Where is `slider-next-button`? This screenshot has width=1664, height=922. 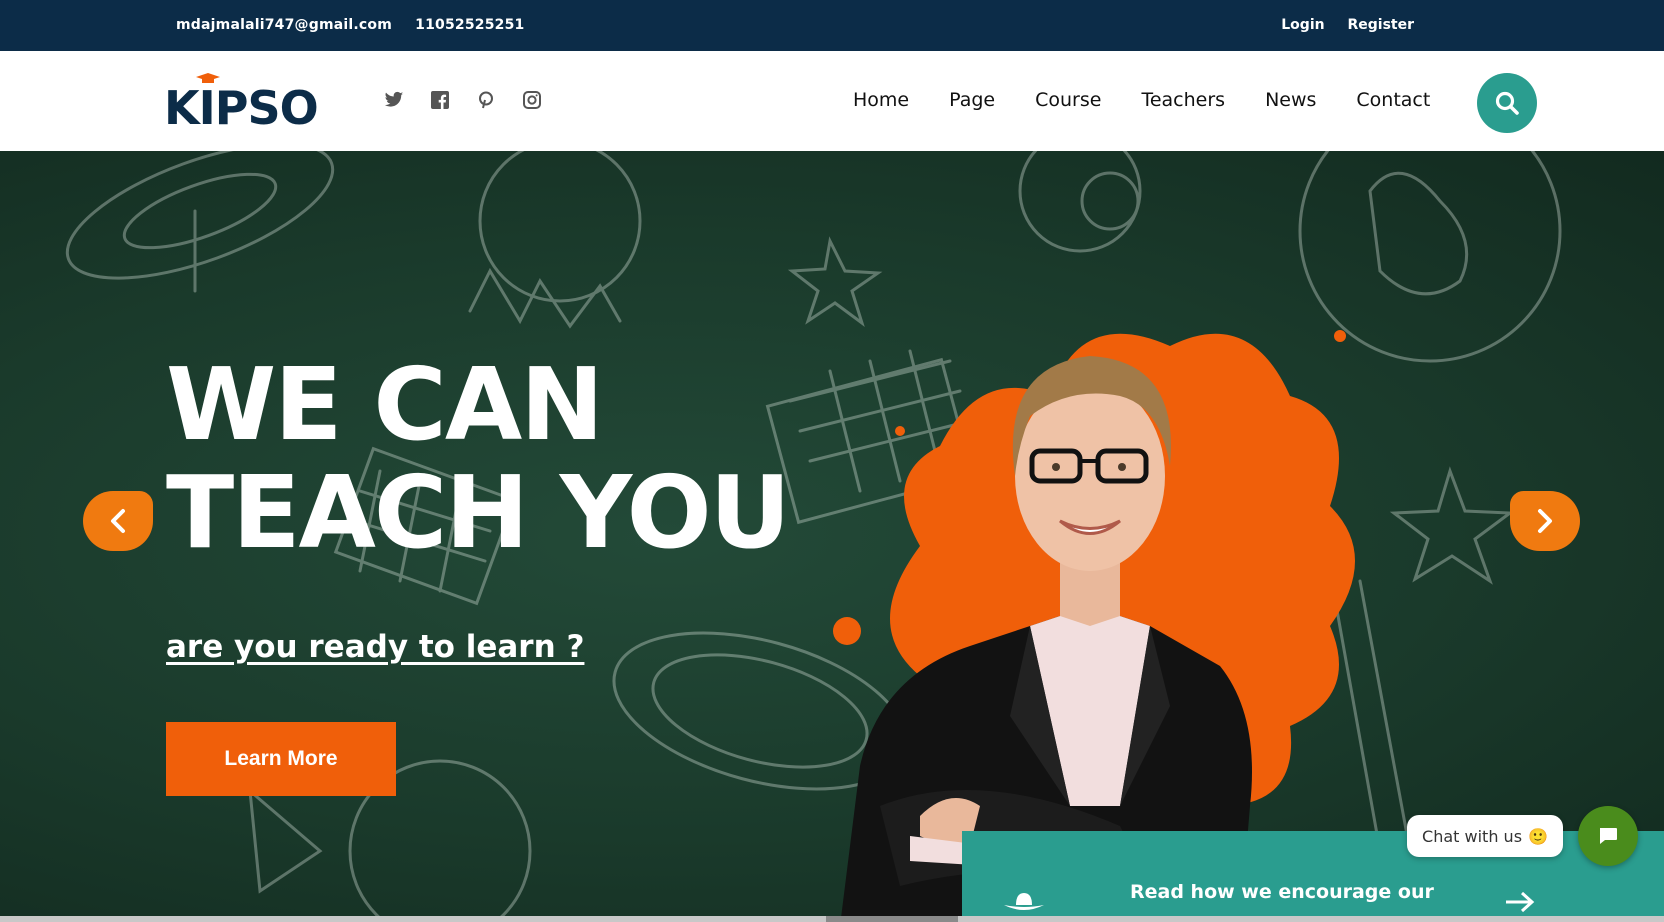 slider-next-button is located at coordinates (1545, 521).